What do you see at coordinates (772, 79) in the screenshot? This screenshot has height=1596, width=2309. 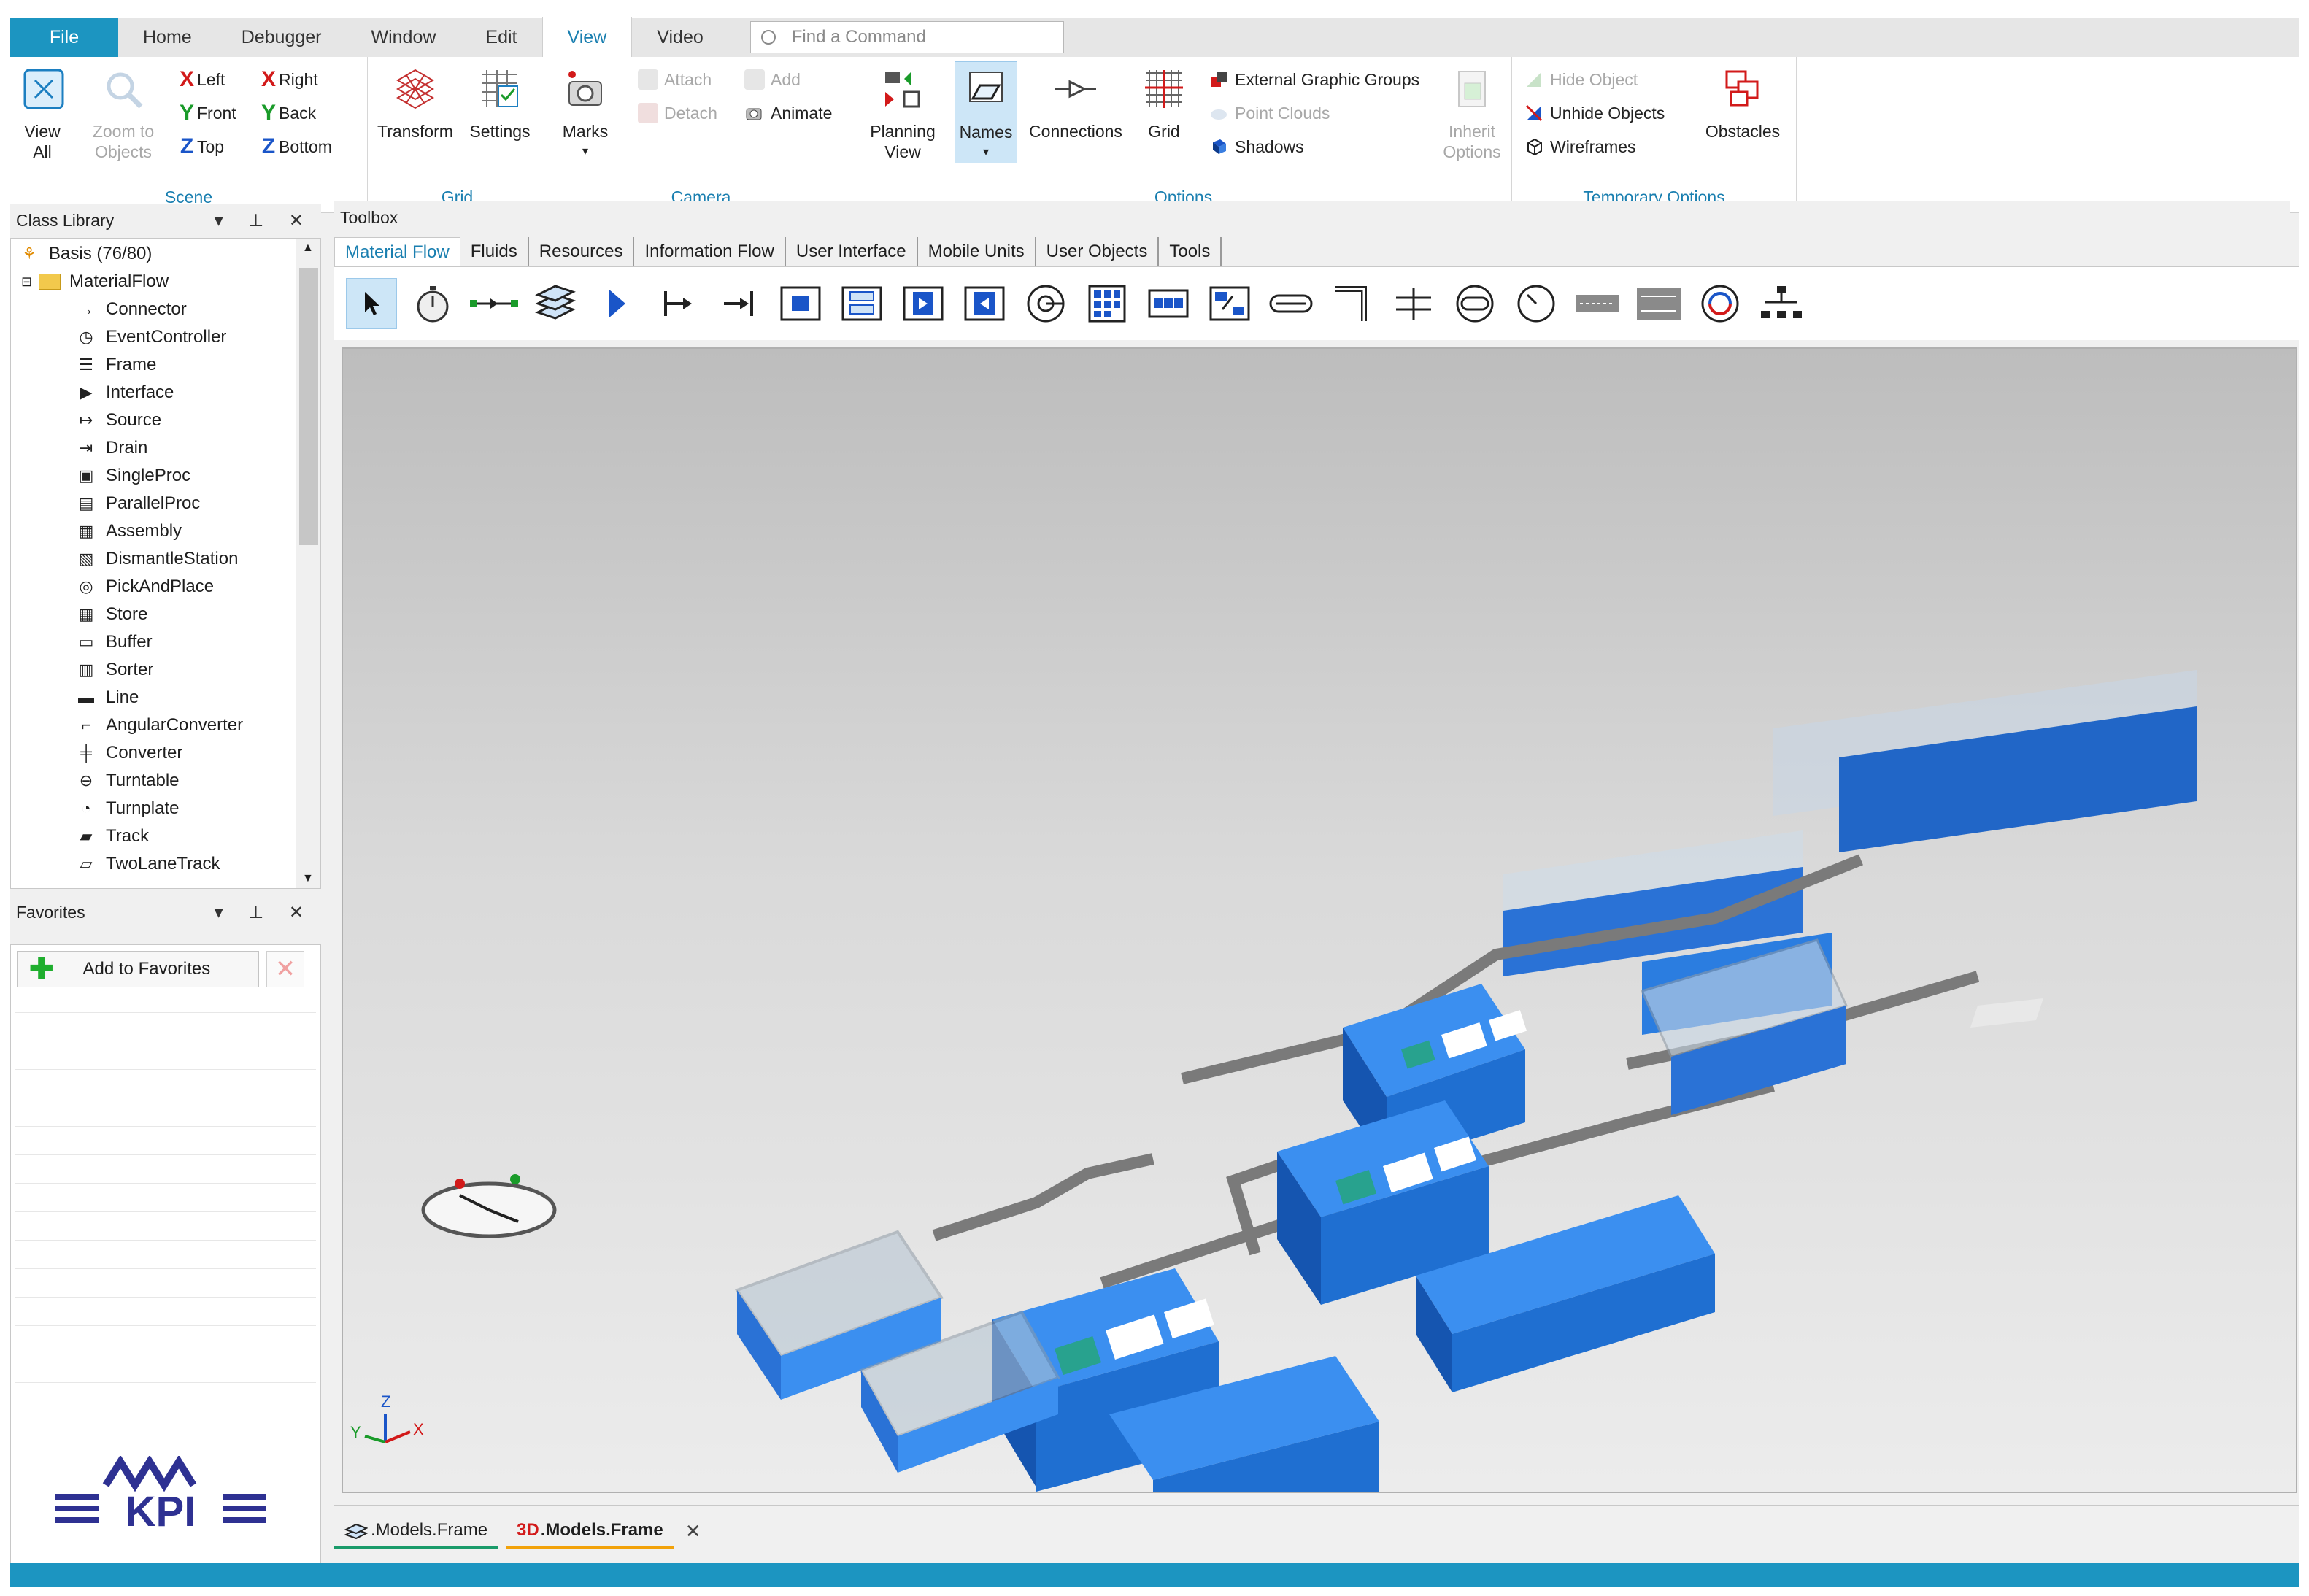 I see `camera-add-button: Add` at bounding box center [772, 79].